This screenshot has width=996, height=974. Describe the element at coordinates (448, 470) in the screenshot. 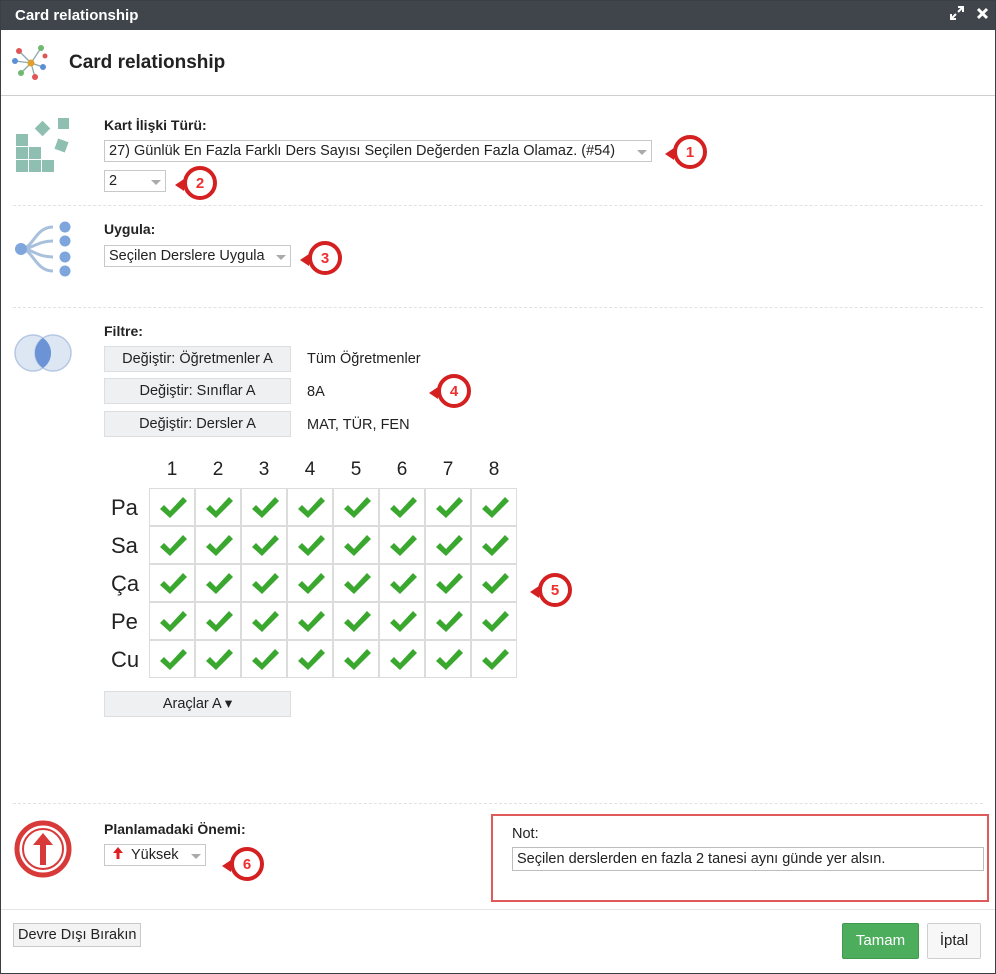

I see `grid-column-header: 7` at that location.